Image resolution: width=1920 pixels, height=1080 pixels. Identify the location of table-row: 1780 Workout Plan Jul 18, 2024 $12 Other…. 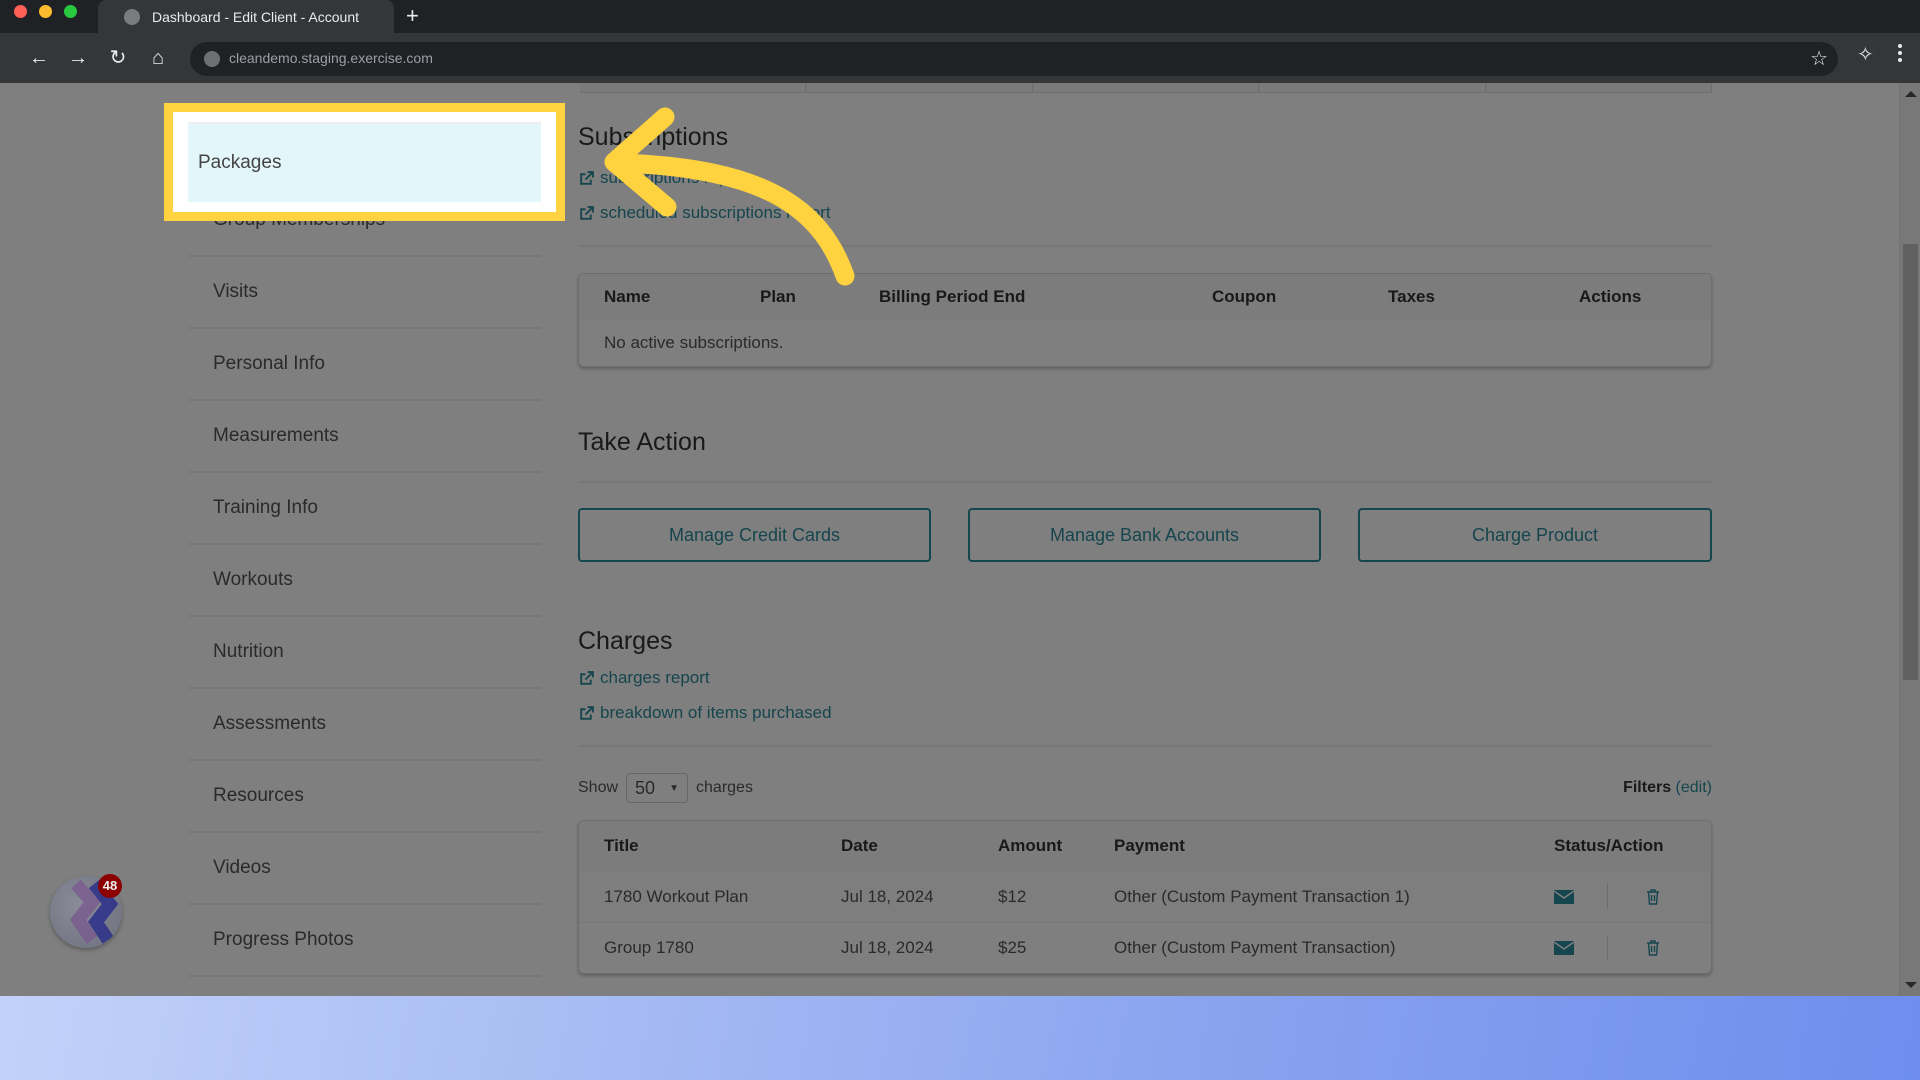
(1145, 896).